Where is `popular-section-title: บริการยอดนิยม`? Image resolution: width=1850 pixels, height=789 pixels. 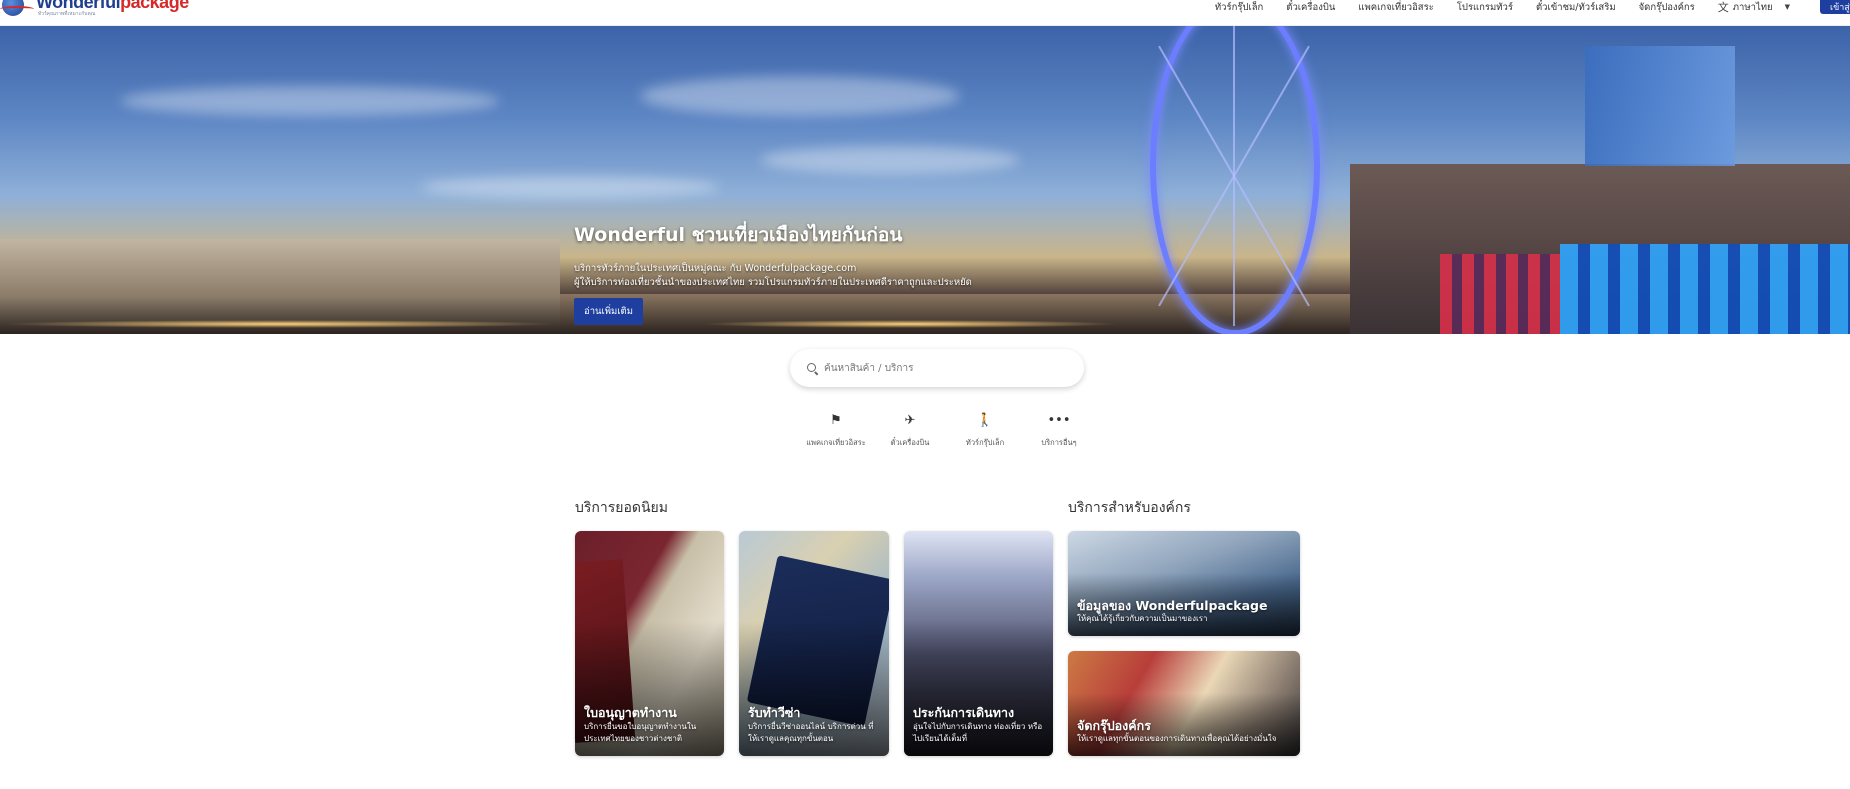
popular-section-title: บริการยอดนิยม is located at coordinates (621, 508).